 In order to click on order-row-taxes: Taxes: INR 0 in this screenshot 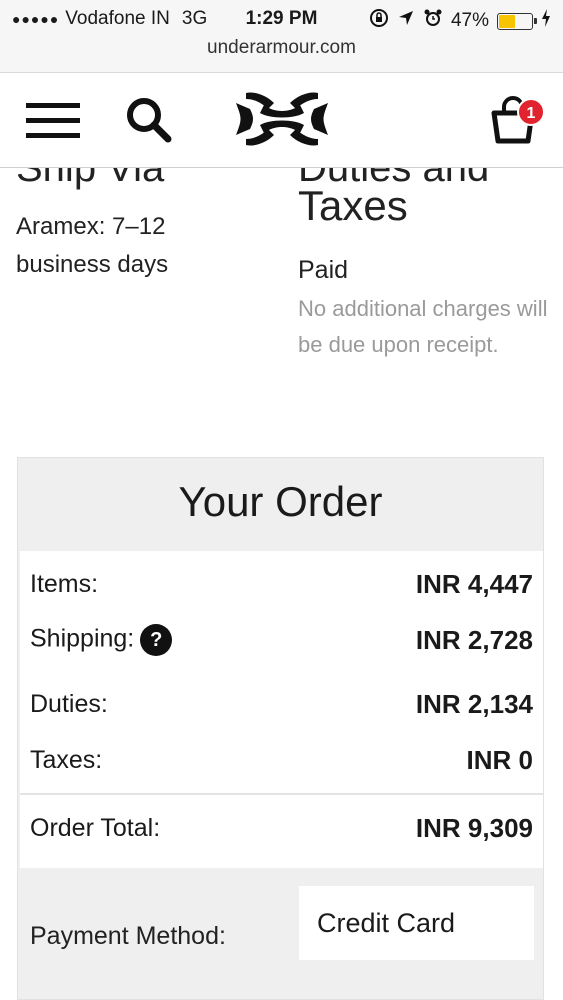, I will do `click(281, 760)`.